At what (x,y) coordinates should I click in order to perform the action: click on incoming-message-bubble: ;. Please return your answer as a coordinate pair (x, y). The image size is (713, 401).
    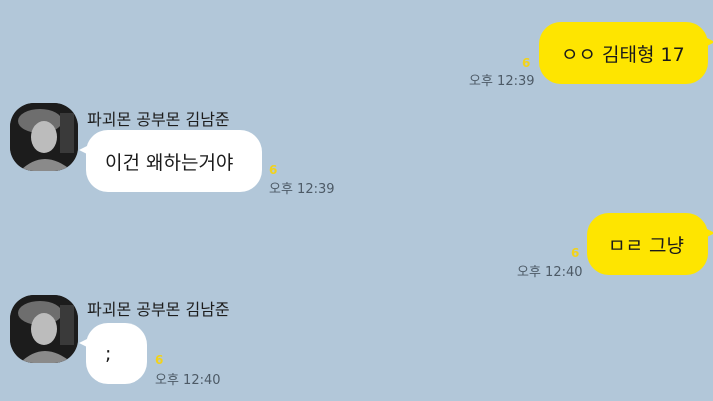
    Looking at the image, I should click on (113, 353).